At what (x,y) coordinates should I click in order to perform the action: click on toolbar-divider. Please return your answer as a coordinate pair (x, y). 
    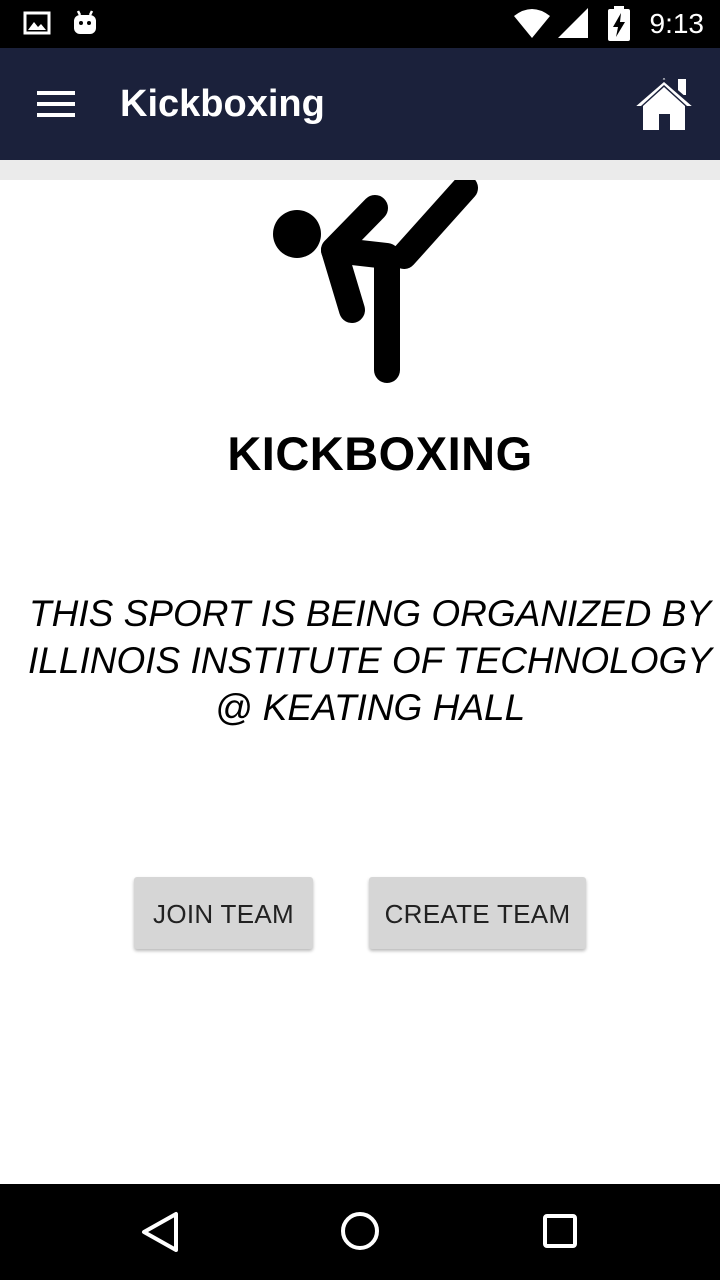
    Looking at the image, I should click on (360, 170).